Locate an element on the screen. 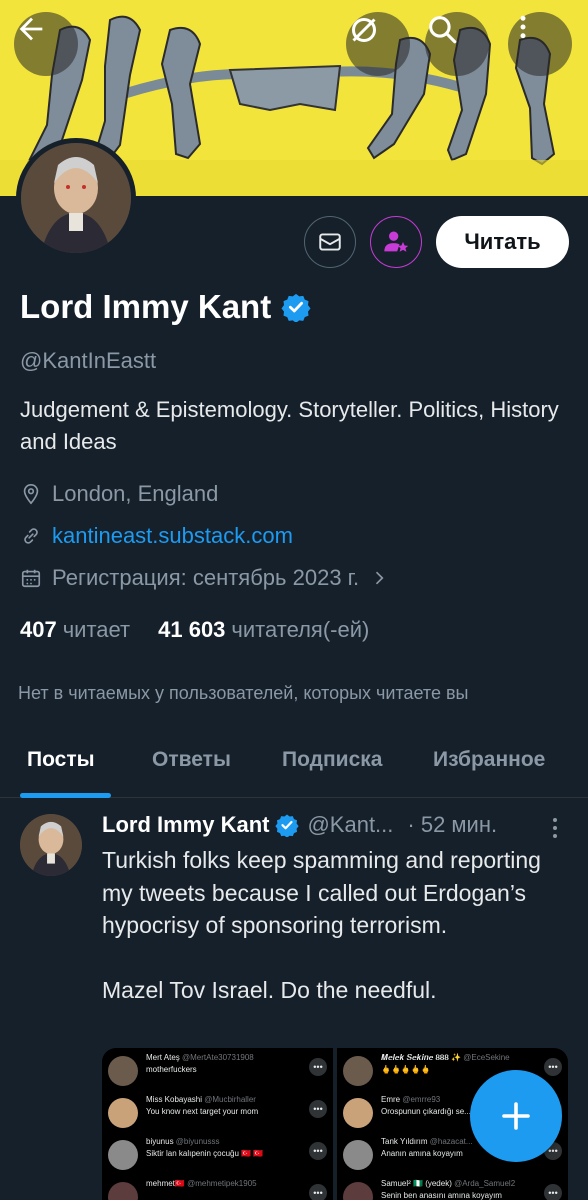 Image resolution: width=588 pixels, height=1200 pixels. arrow-left-icon is located at coordinates (31, 29).